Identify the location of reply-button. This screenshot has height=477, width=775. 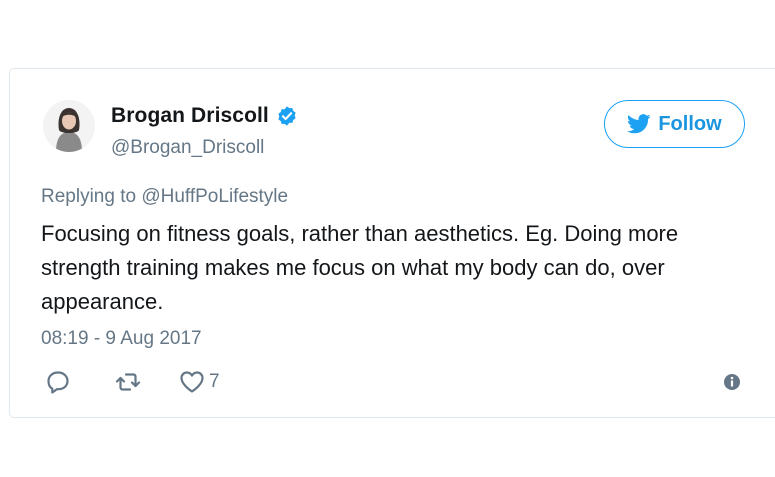
(58, 382).